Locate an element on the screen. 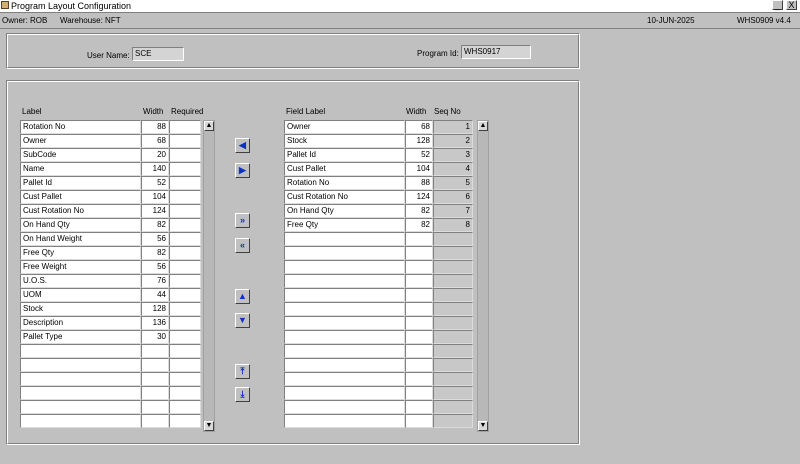 Image resolution: width=800 pixels, height=464 pixels. move-up-button: ▲ is located at coordinates (242, 296).